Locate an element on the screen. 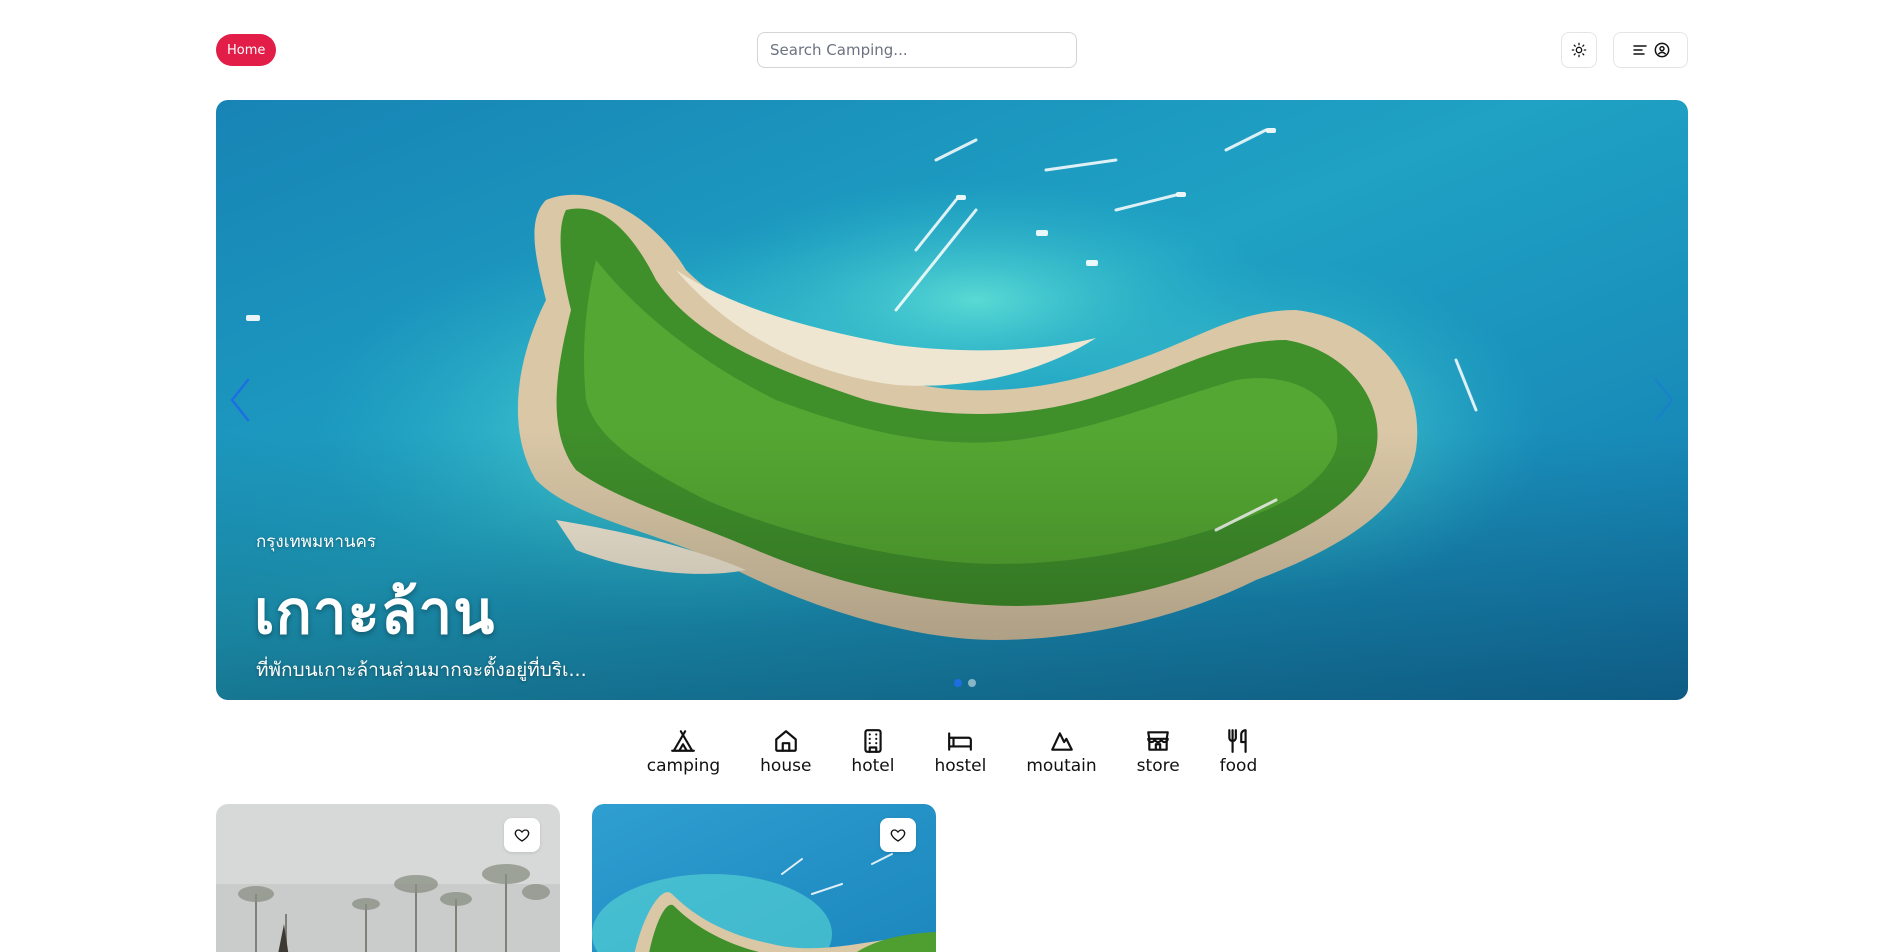 This screenshot has height=952, width=1904. carousel-prev-button is located at coordinates (240, 400).